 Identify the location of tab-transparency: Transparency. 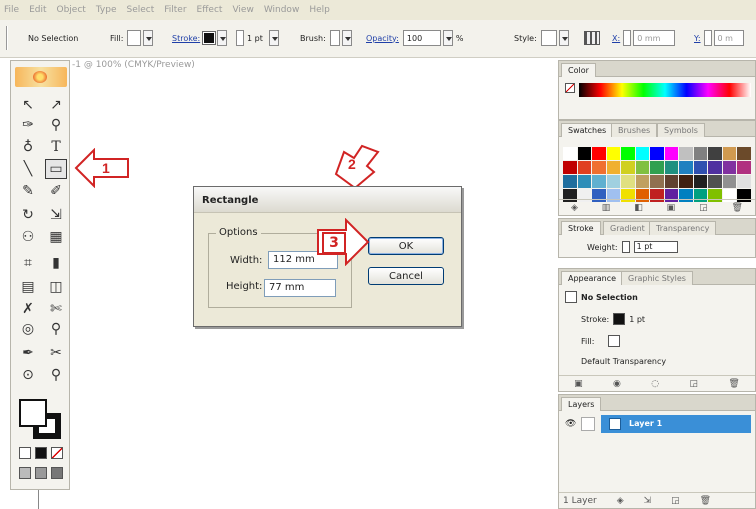
(683, 228).